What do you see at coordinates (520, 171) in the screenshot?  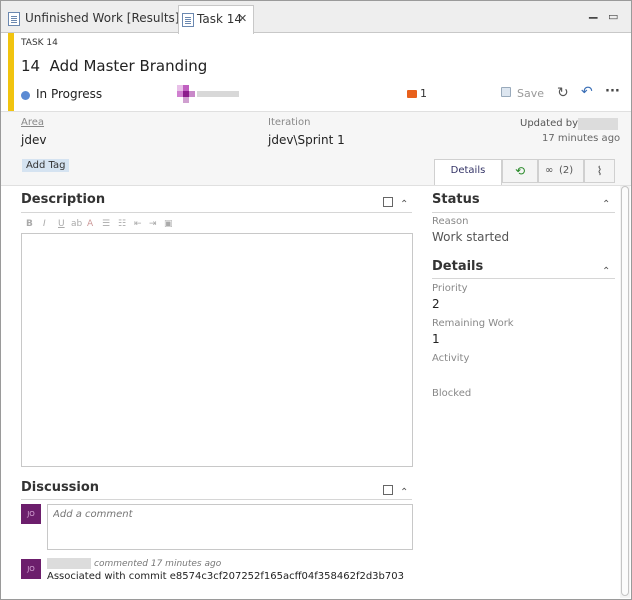 I see `history-icon: ⟲` at bounding box center [520, 171].